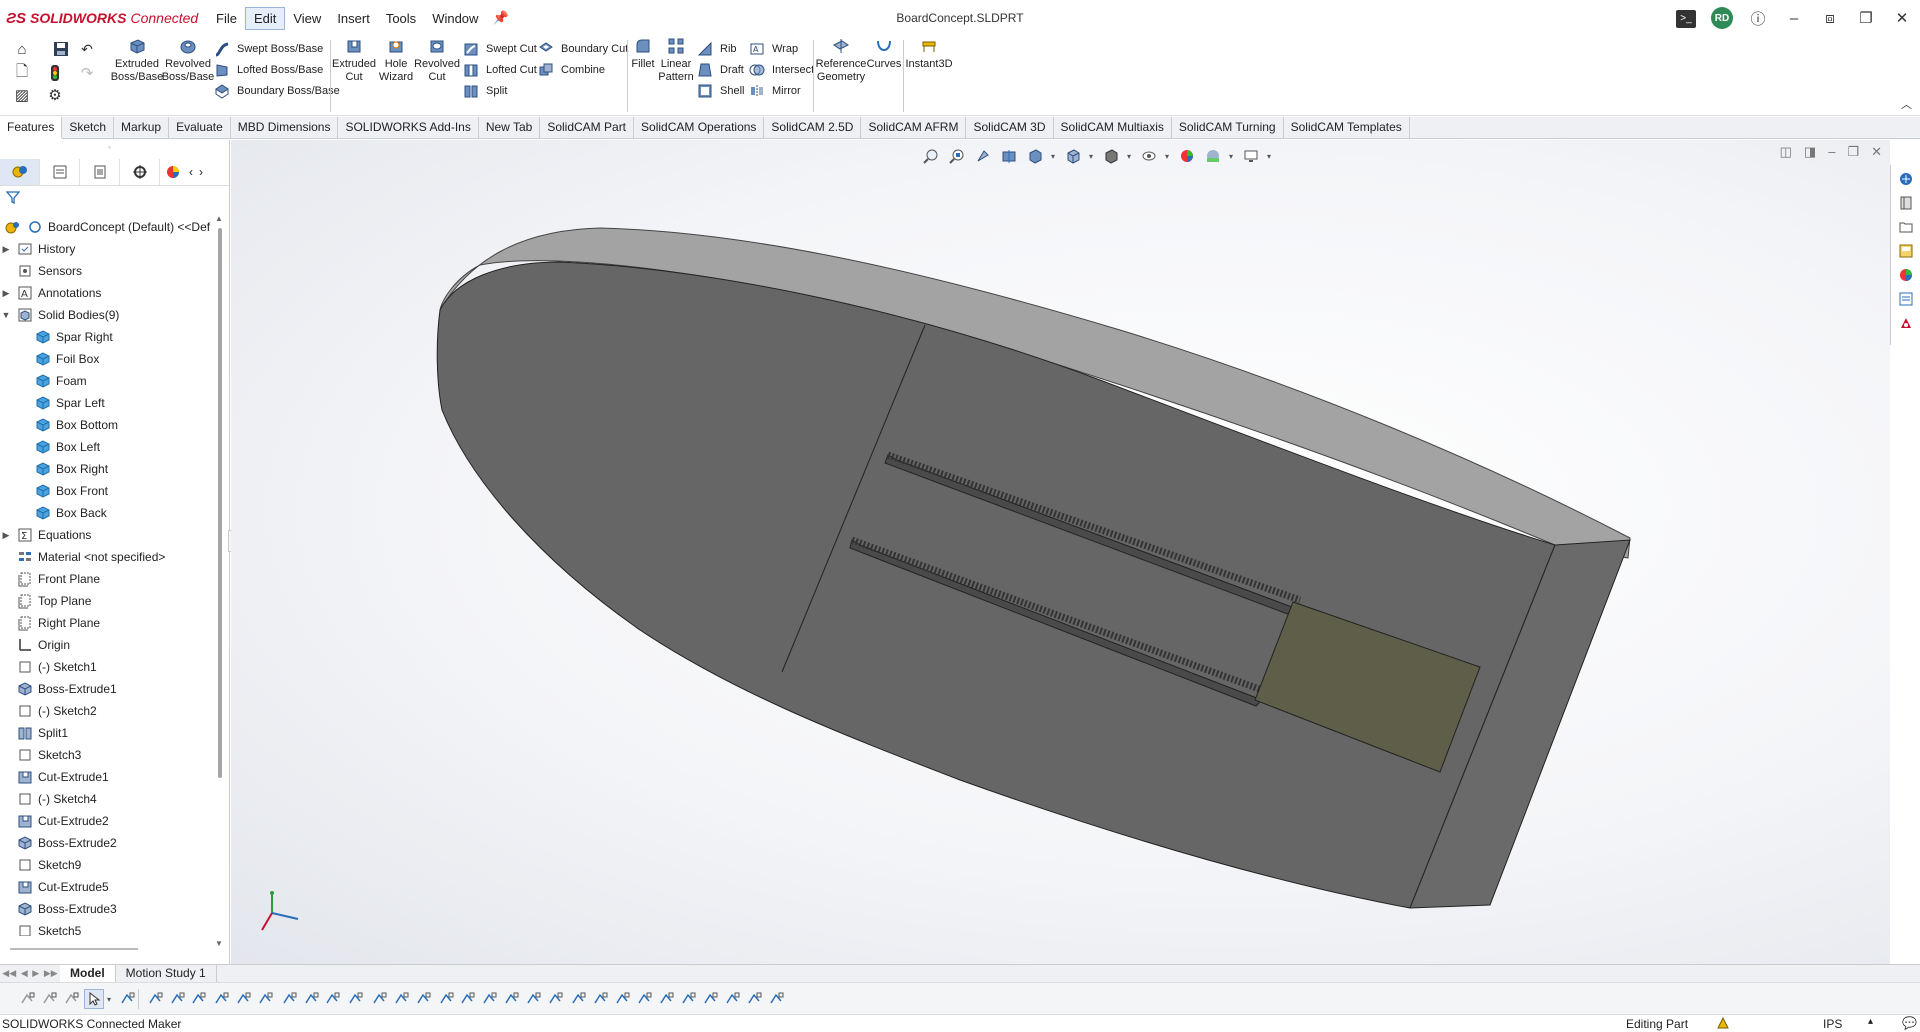 This screenshot has width=1920, height=1032. I want to click on help-icon: ⓘ, so click(1758, 18).